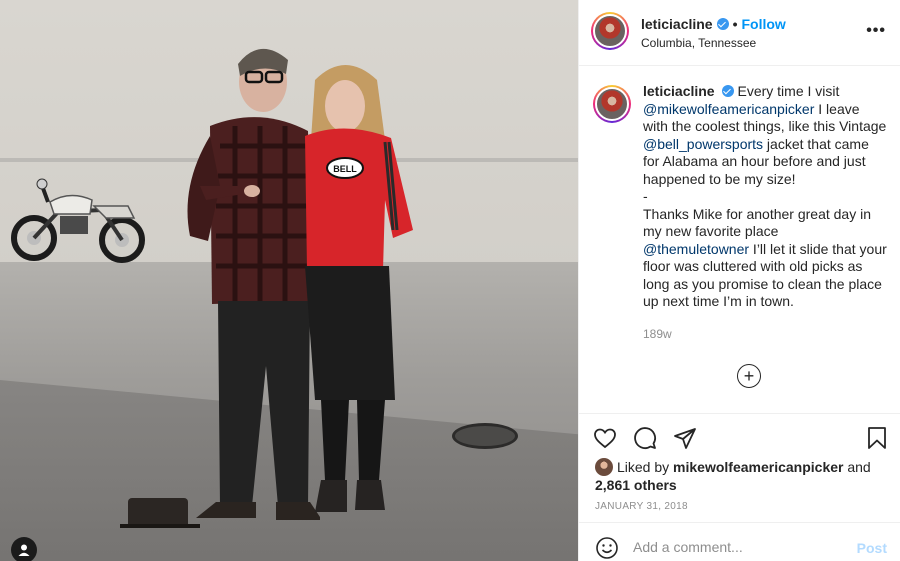 The width and height of the screenshot is (900, 561). I want to click on post-location: Columbia, Tennessee, so click(698, 43).